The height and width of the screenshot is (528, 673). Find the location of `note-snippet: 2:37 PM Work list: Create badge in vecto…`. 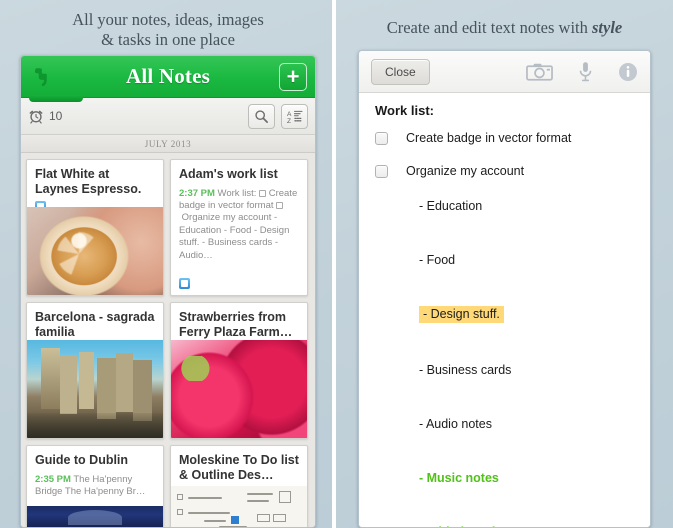

note-snippet: 2:37 PM Work list: Create badge in vecto… is located at coordinates (239, 223).